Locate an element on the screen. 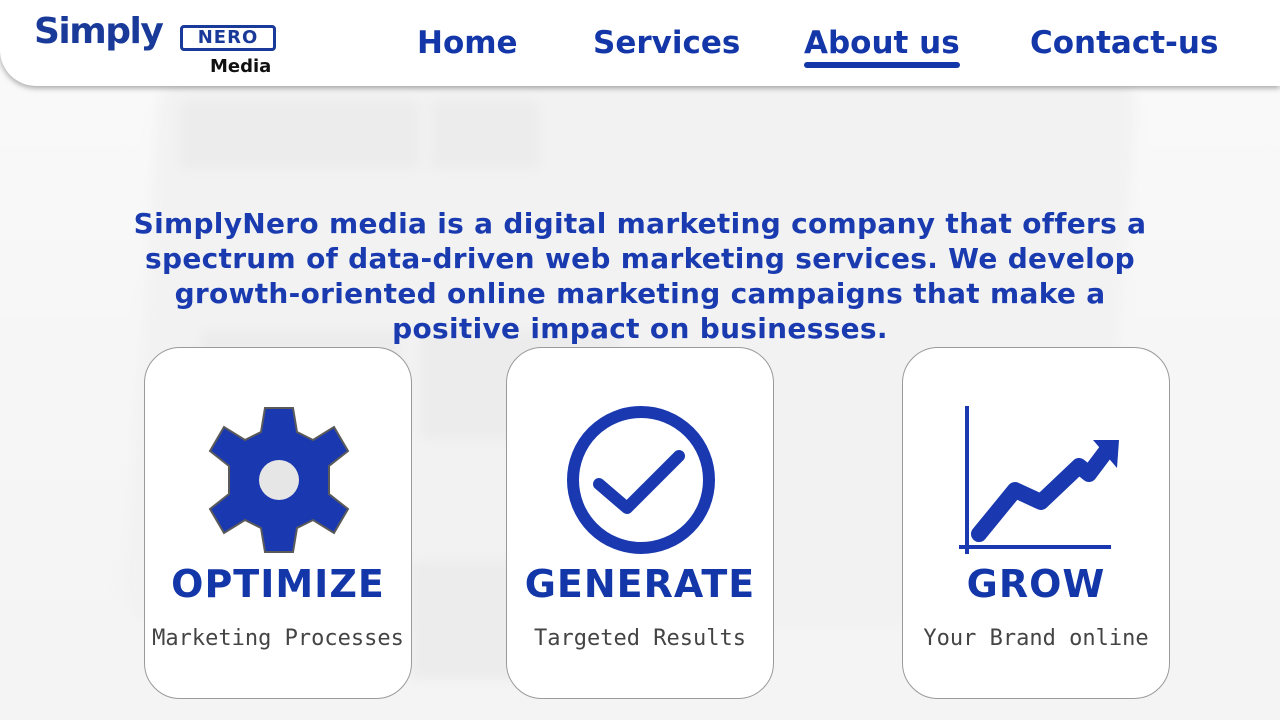 Image resolution: width=1280 pixels, height=720 pixels. card-grow: GROW Your Brand online is located at coordinates (1036, 523).